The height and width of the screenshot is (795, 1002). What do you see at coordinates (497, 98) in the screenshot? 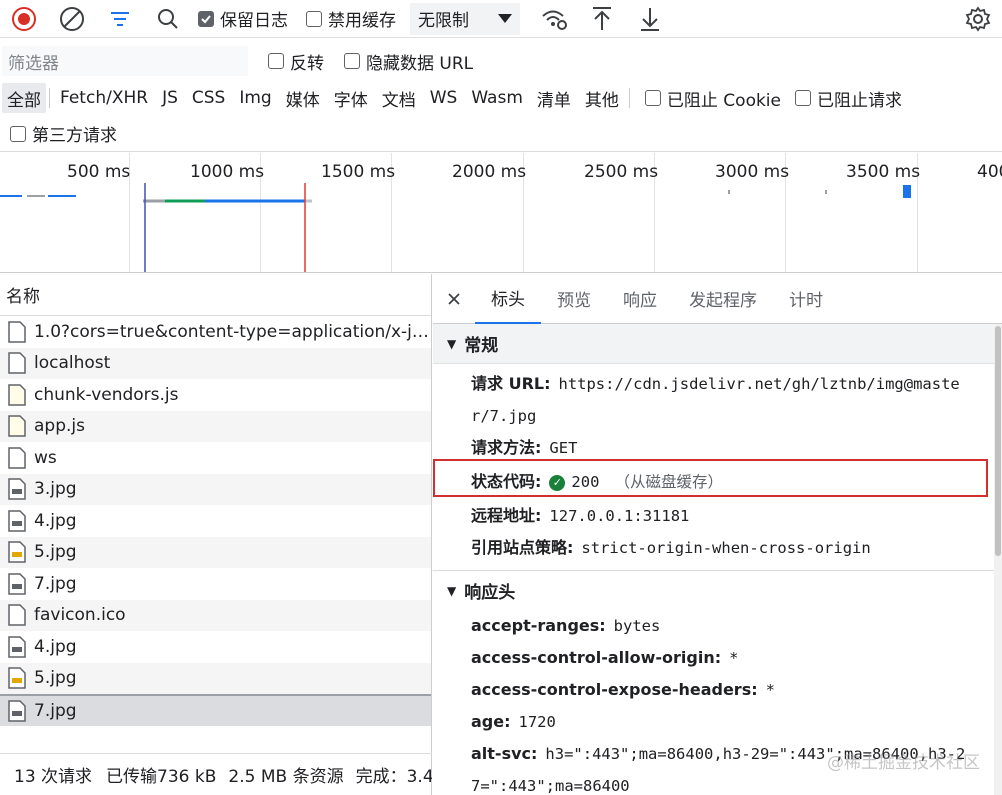
I see `type-wasm: Wasm` at bounding box center [497, 98].